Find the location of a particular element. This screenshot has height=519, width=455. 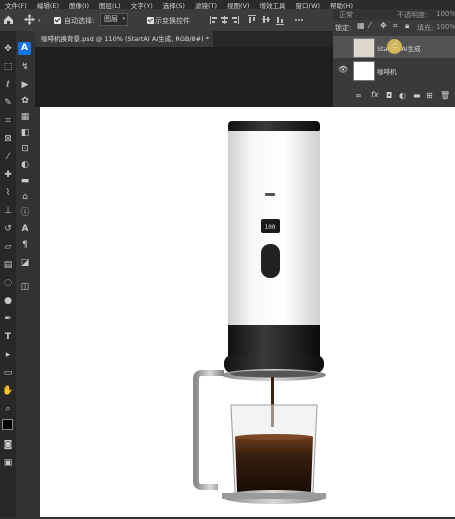

layer-row-startai: StartAI AI生成 ☝ is located at coordinates (394, 47).